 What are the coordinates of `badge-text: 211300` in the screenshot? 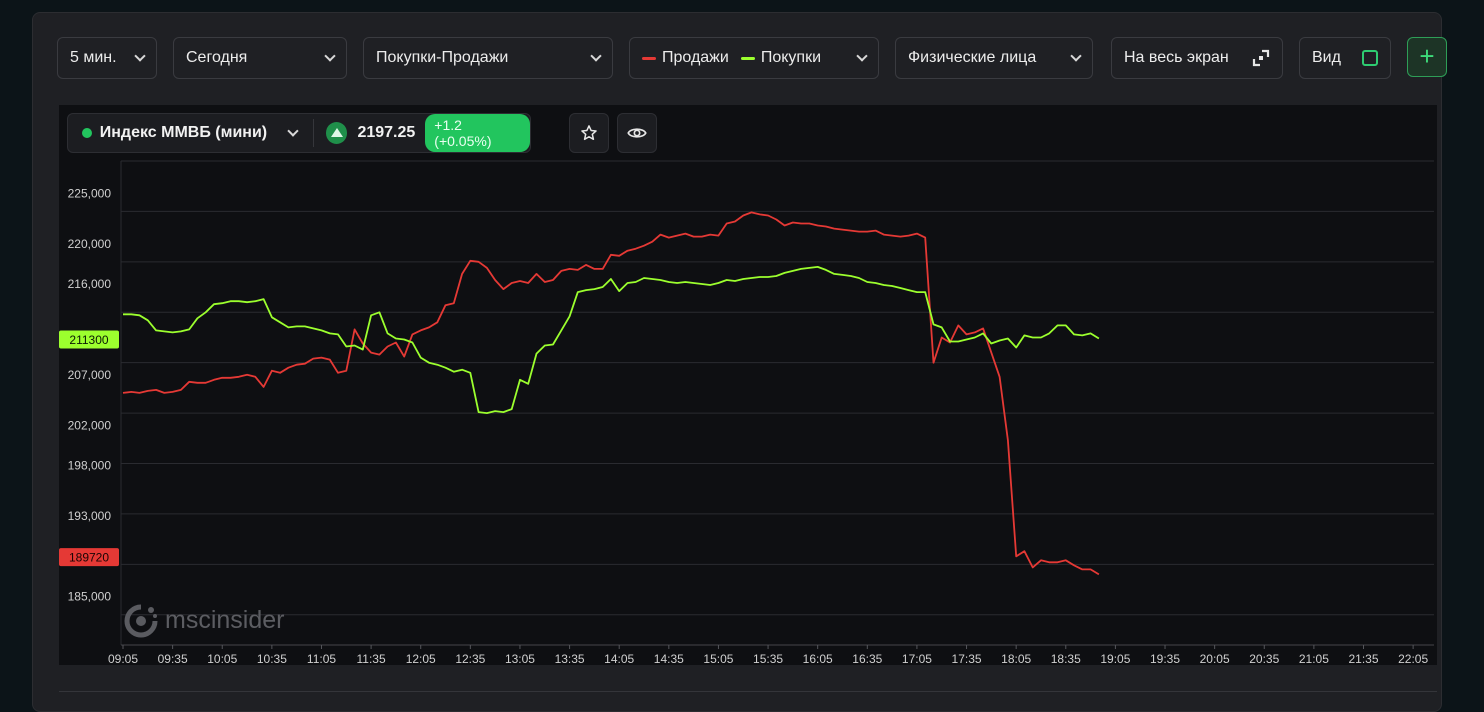 It's located at (88, 340).